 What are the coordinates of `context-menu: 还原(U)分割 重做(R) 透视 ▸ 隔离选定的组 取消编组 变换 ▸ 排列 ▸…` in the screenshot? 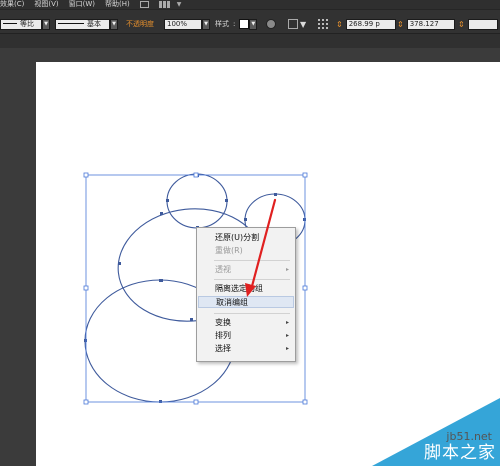 It's located at (246, 294).